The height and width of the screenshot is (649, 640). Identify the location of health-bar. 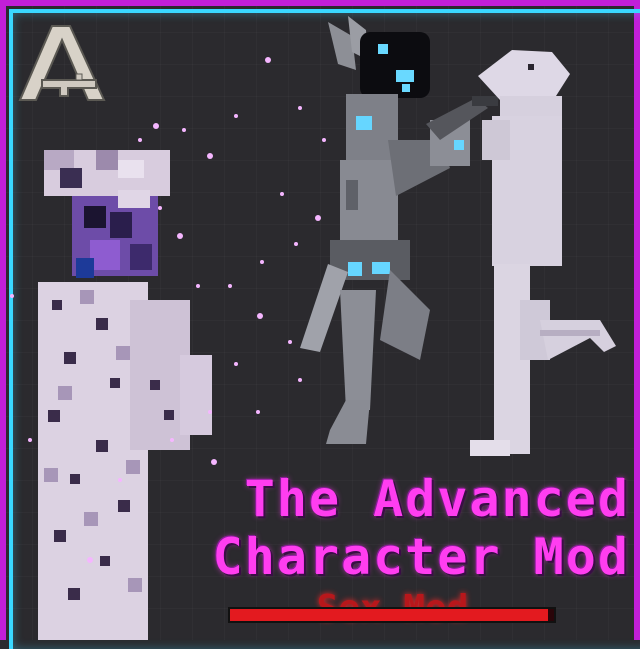
(392, 615).